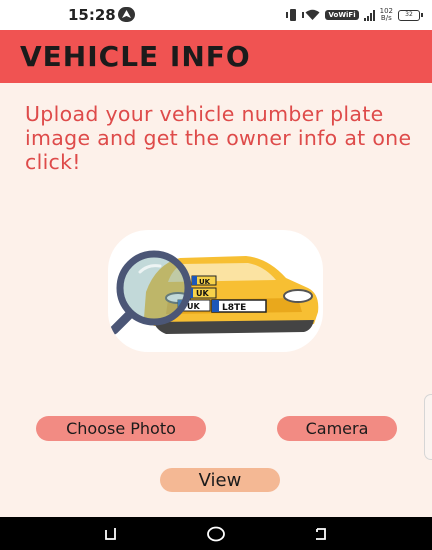  I want to click on back-icon, so click(321, 534).